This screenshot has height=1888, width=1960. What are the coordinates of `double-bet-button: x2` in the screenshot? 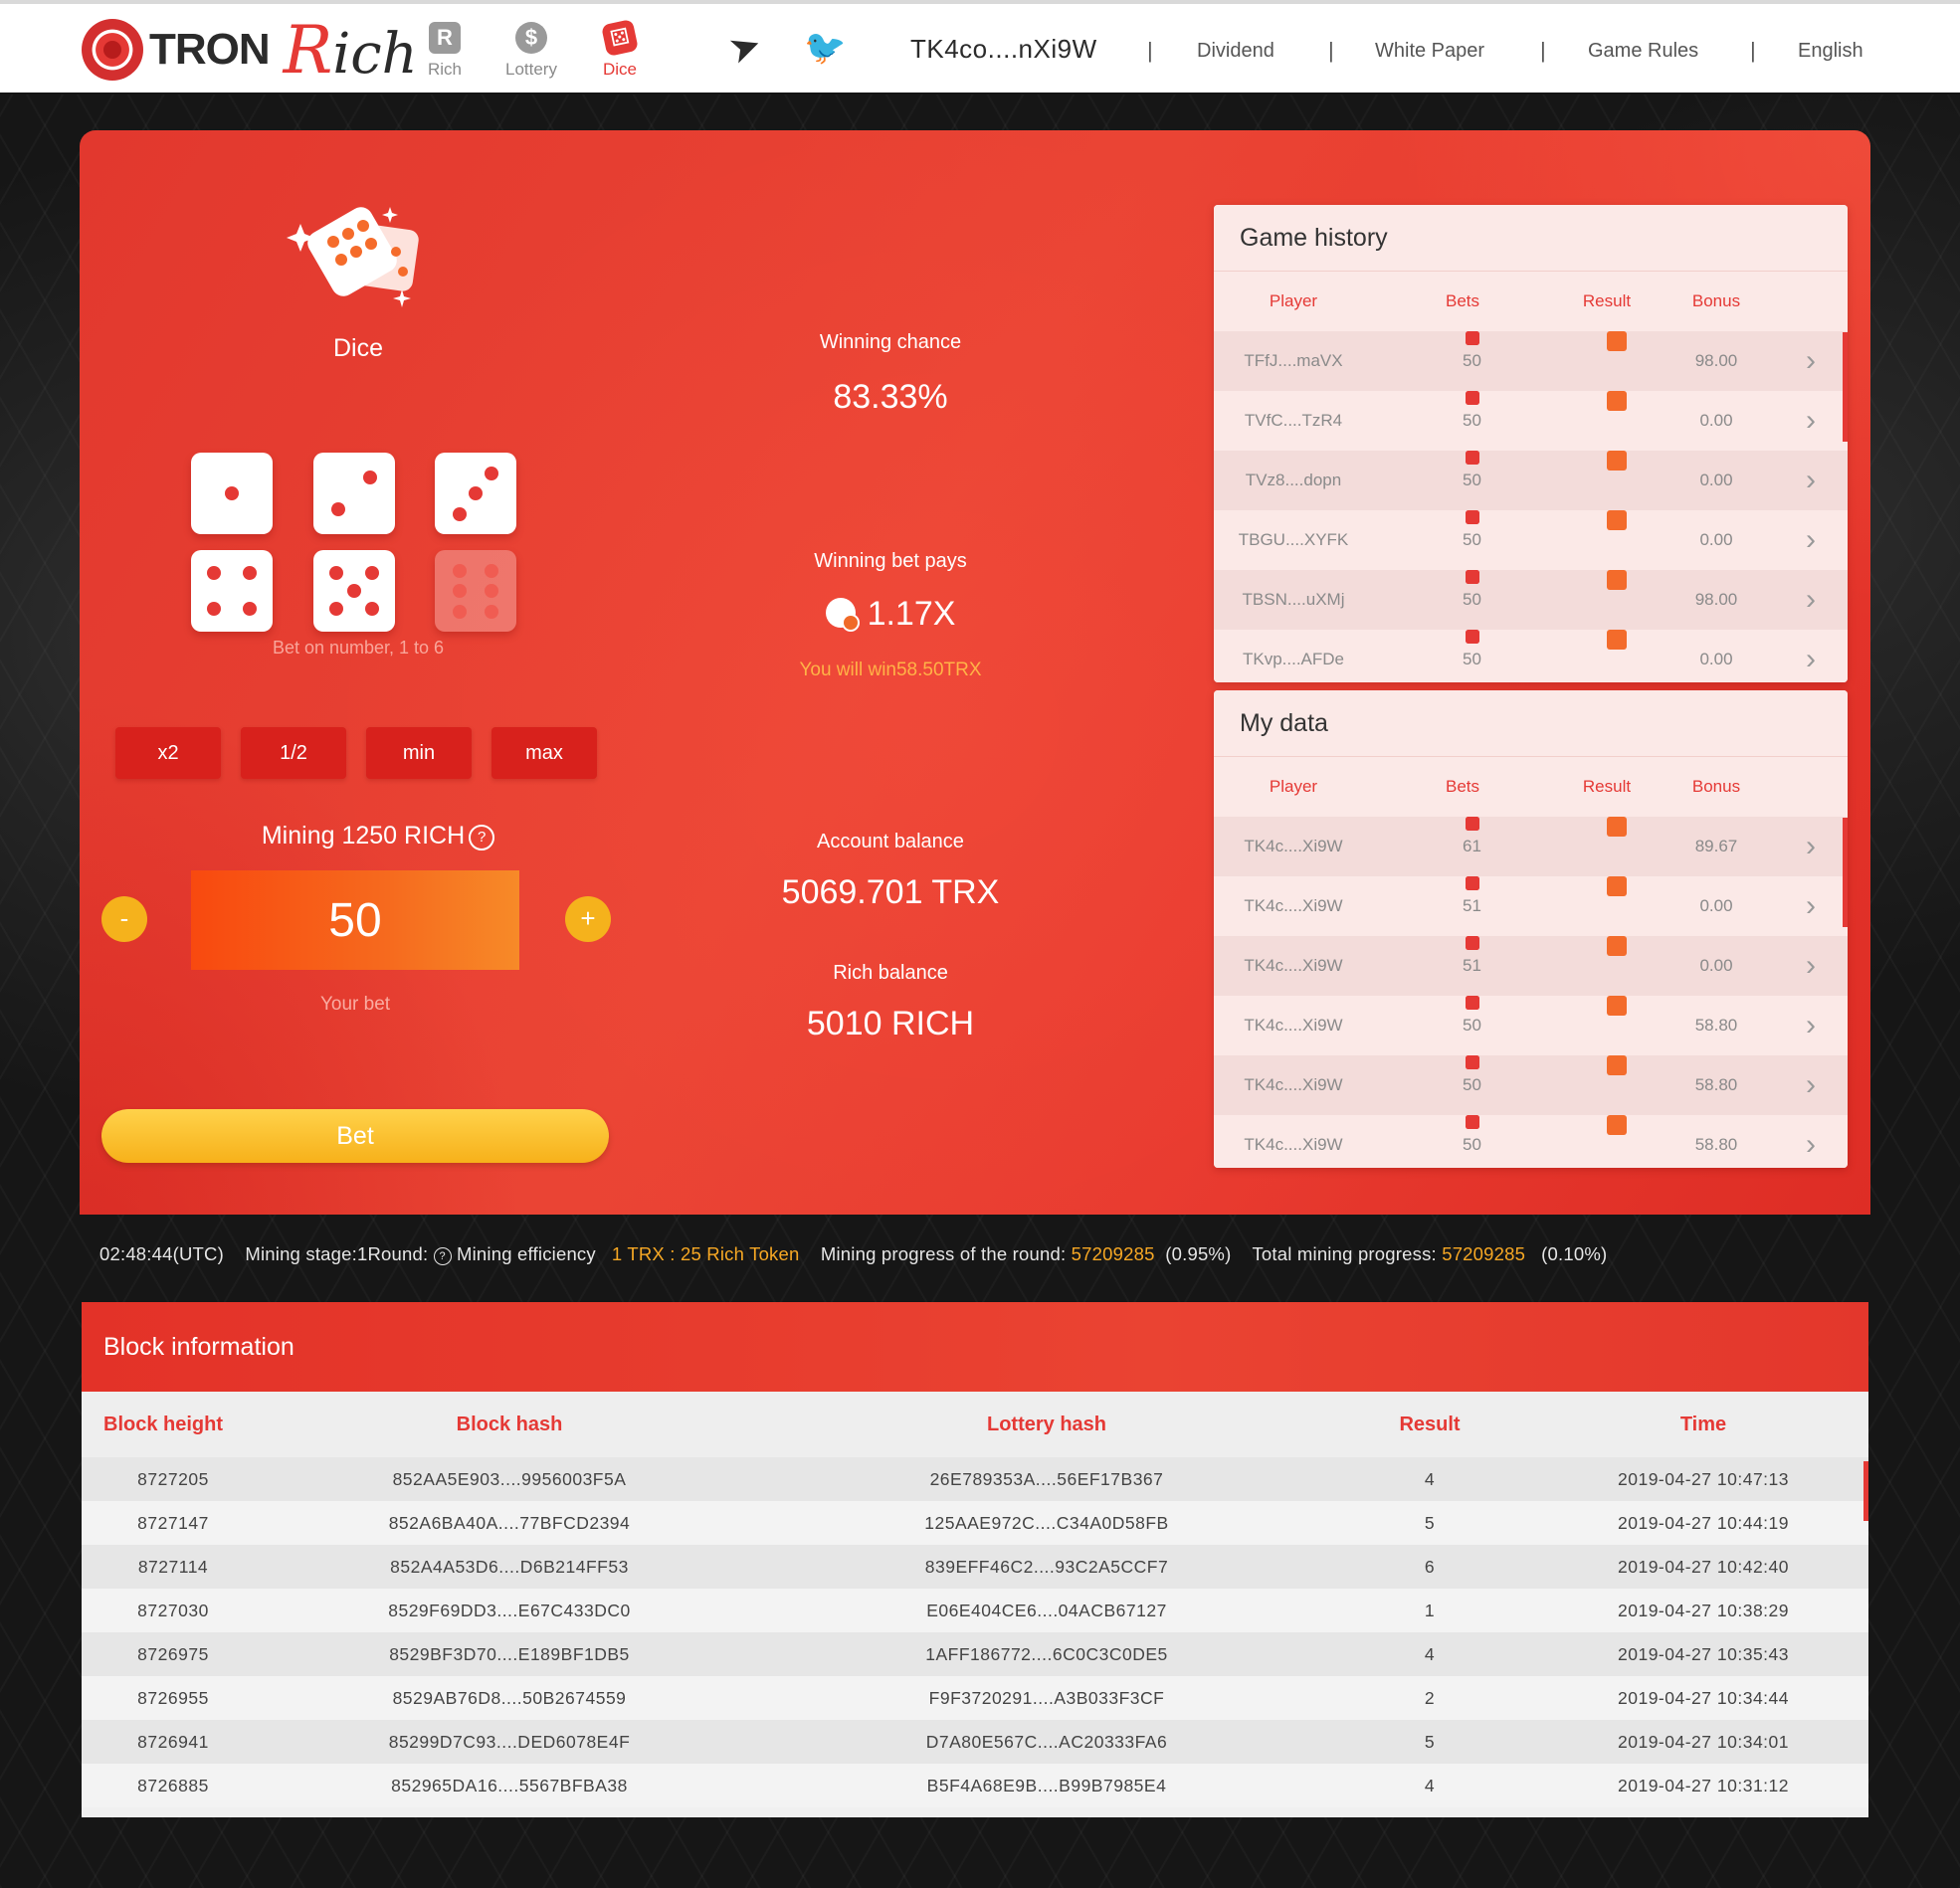 It's located at (168, 753).